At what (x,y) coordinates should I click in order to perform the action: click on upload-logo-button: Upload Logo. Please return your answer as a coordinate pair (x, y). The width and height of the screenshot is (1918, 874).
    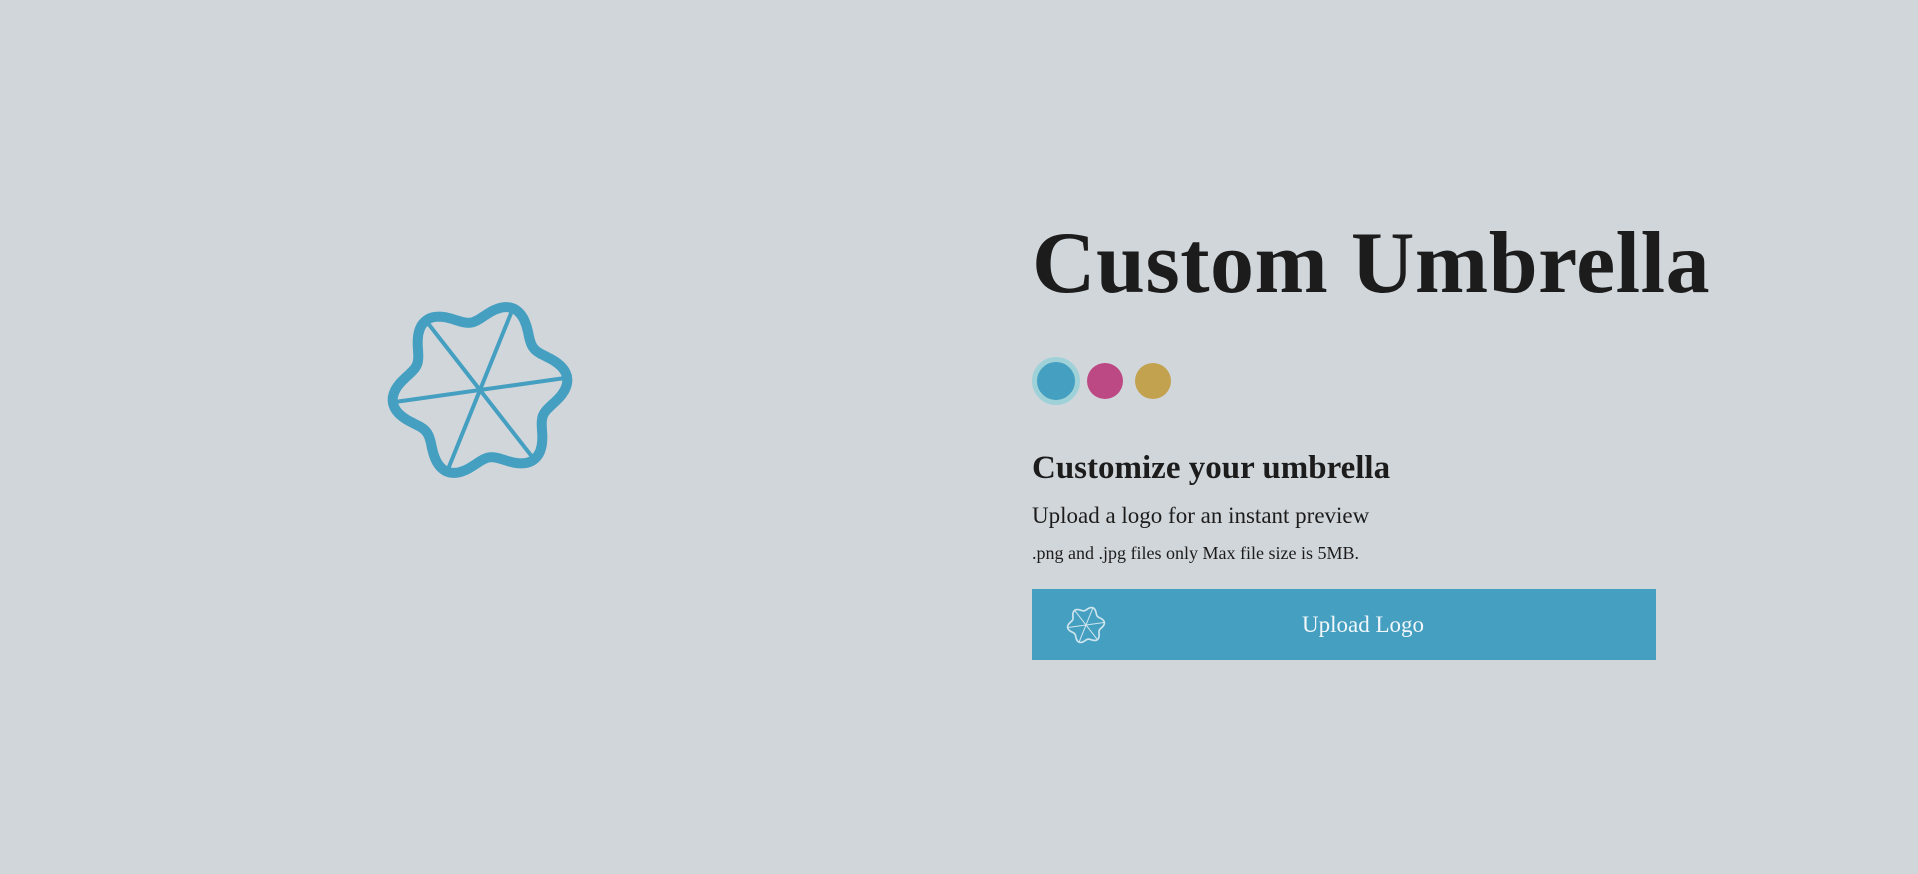
    Looking at the image, I should click on (1344, 624).